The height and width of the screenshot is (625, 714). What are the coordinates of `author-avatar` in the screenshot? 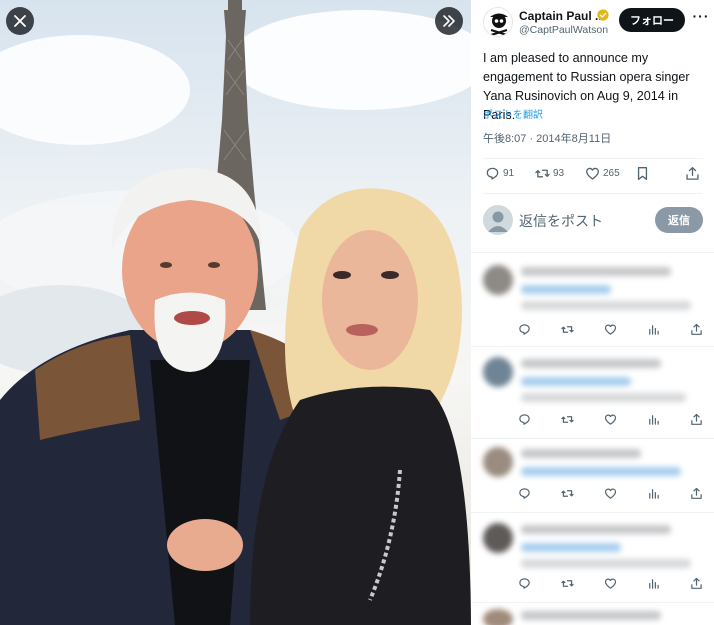 It's located at (498, 22).